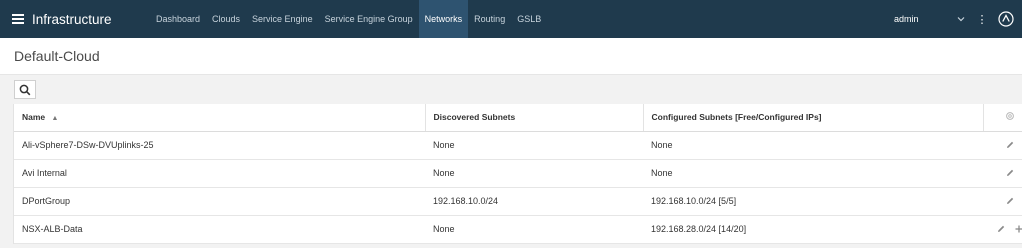  I want to click on avi-logo-icon, so click(1006, 19).